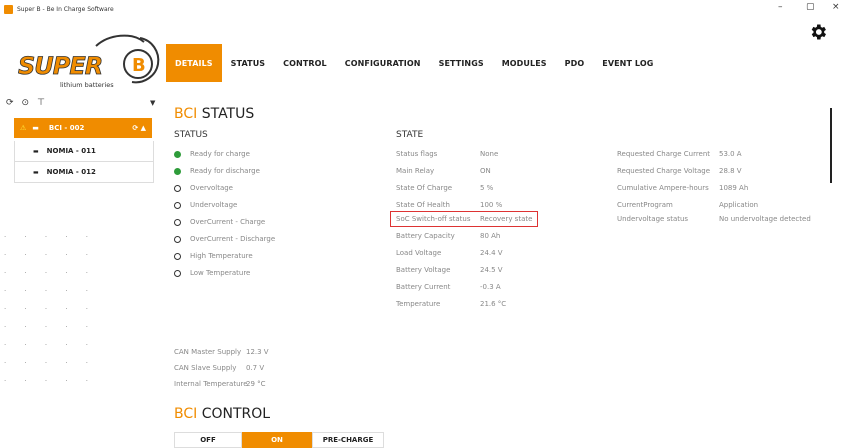  What do you see at coordinates (194, 63) in the screenshot?
I see `tab-details: DETAILS` at bounding box center [194, 63].